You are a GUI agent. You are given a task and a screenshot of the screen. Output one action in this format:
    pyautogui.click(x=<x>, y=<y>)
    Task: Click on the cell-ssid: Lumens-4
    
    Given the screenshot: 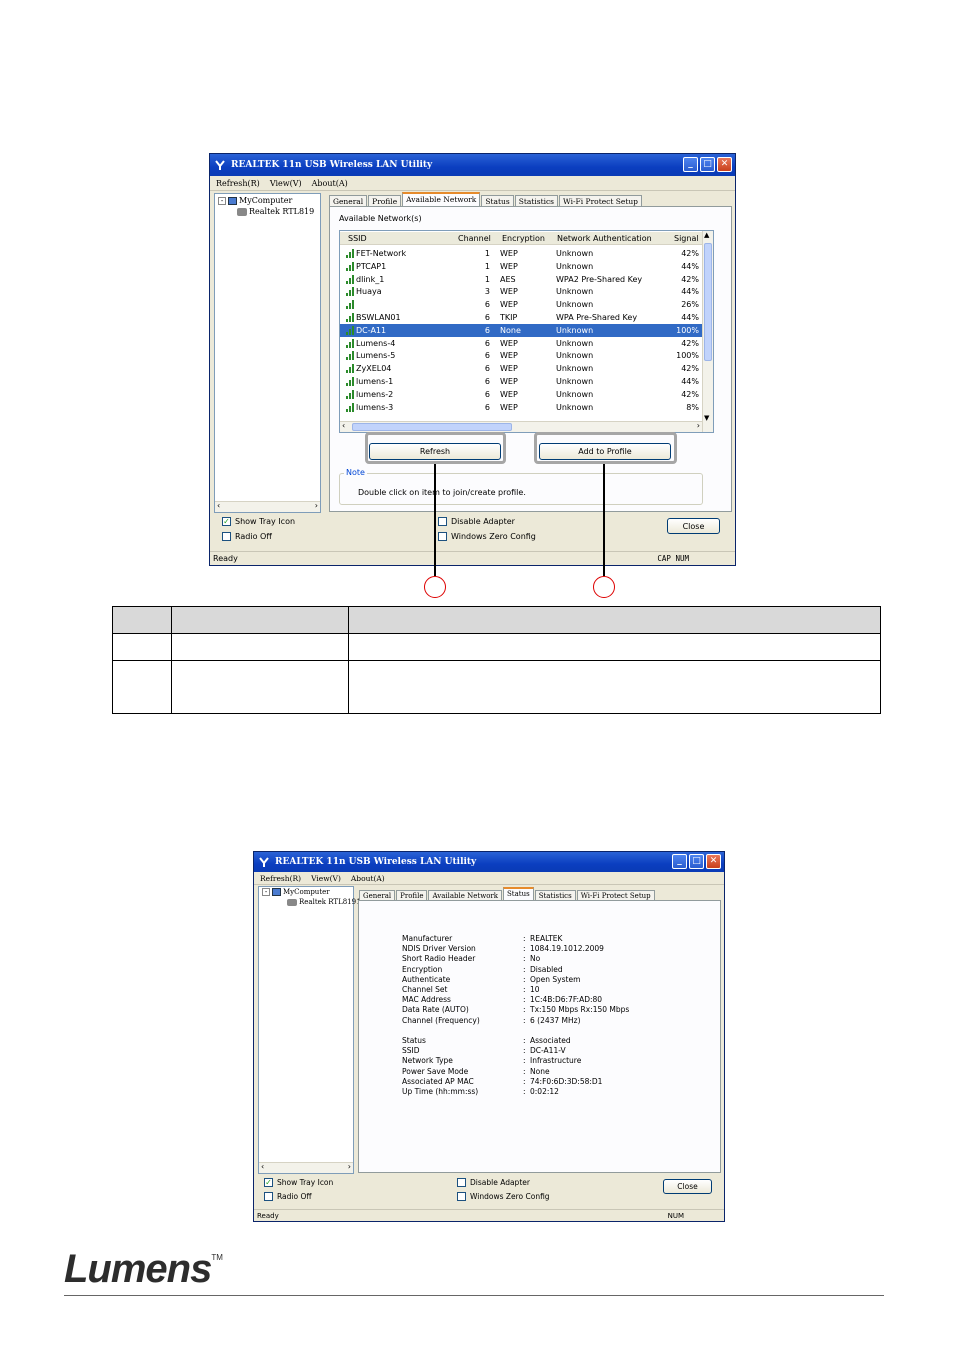 What is the action you would take?
    pyautogui.click(x=376, y=343)
    